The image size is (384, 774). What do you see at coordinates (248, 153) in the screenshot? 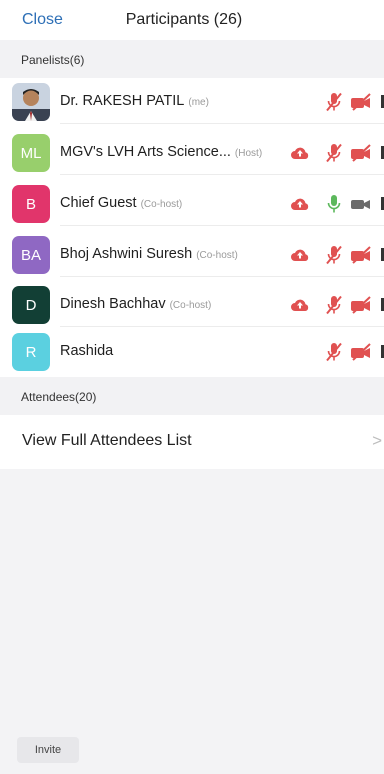
I see `panelist-role: (Host)` at bounding box center [248, 153].